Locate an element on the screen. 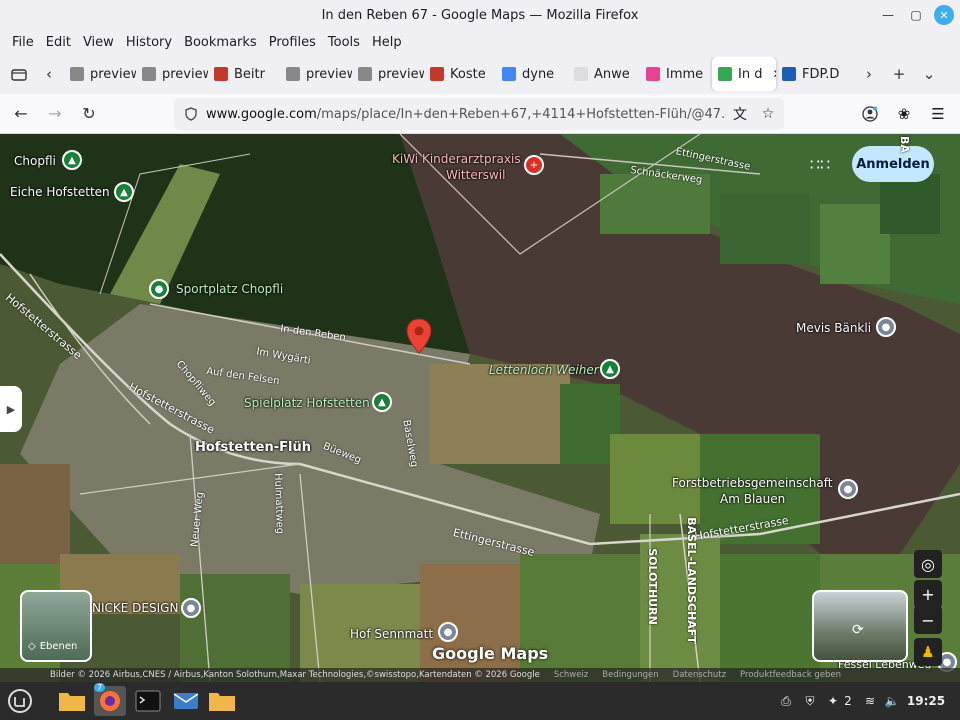  app-menu-icon: ☰ is located at coordinates (938, 114).